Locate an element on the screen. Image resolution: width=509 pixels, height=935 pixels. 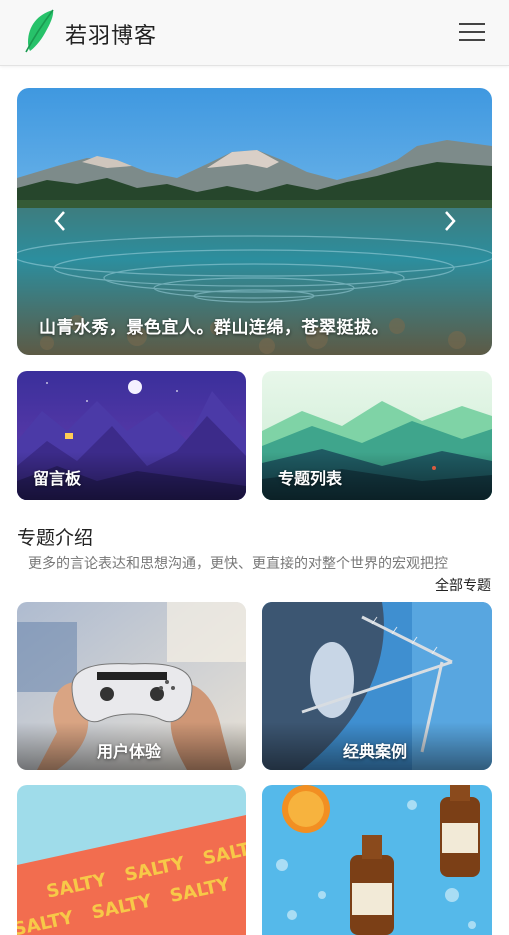
message-board-label: 留言板 is located at coordinates (57, 478).